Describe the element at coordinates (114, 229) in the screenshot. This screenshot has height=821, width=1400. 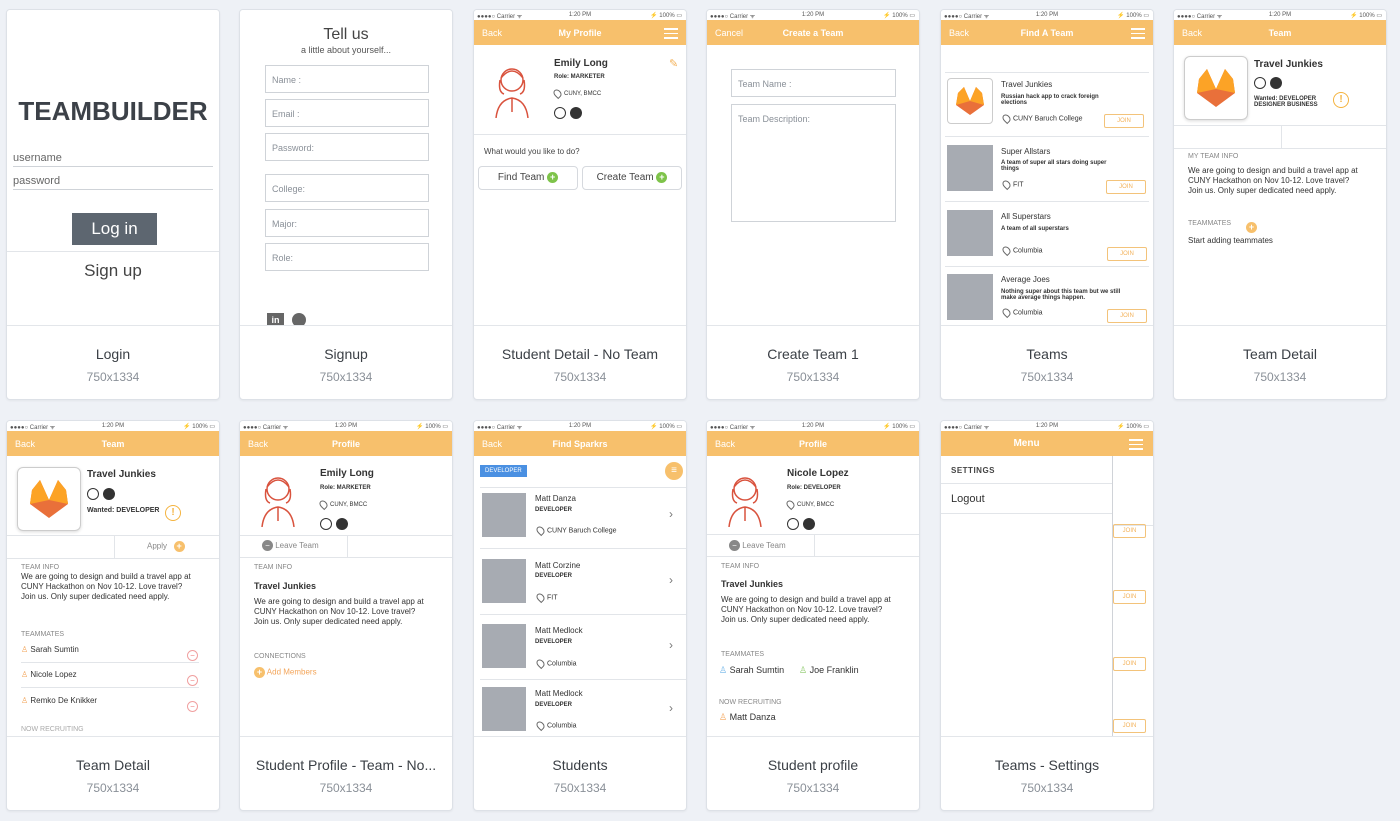
I see `login-button: Log in` at that location.